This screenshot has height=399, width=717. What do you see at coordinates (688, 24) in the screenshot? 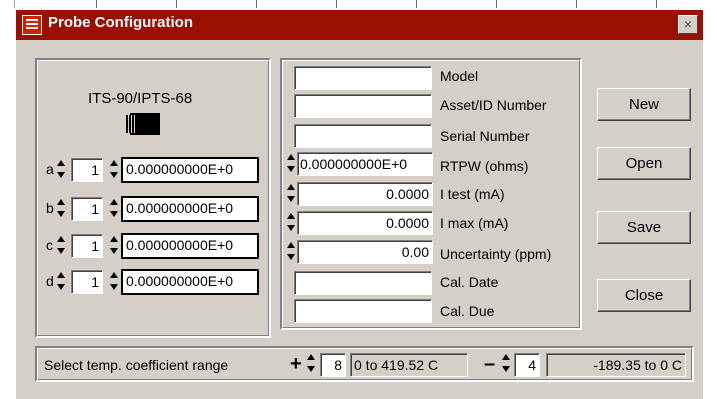
I see `close-icon: ×` at bounding box center [688, 24].